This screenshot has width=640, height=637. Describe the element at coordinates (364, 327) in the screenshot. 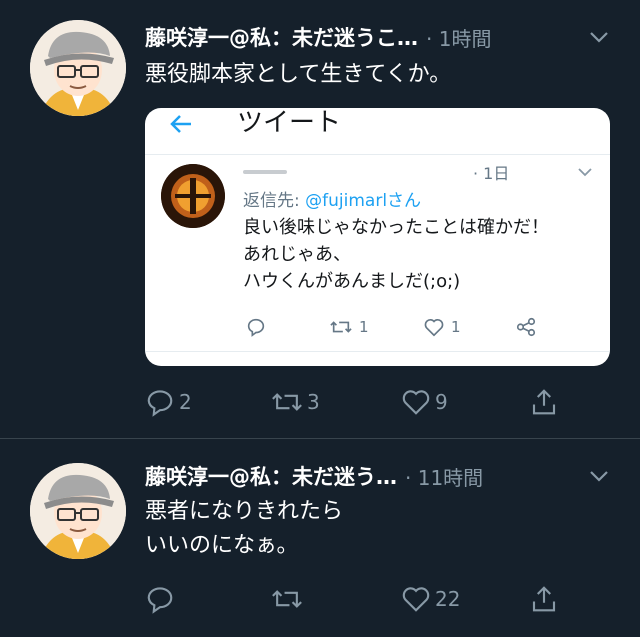

I see `embedded-retweet-count: 1` at that location.